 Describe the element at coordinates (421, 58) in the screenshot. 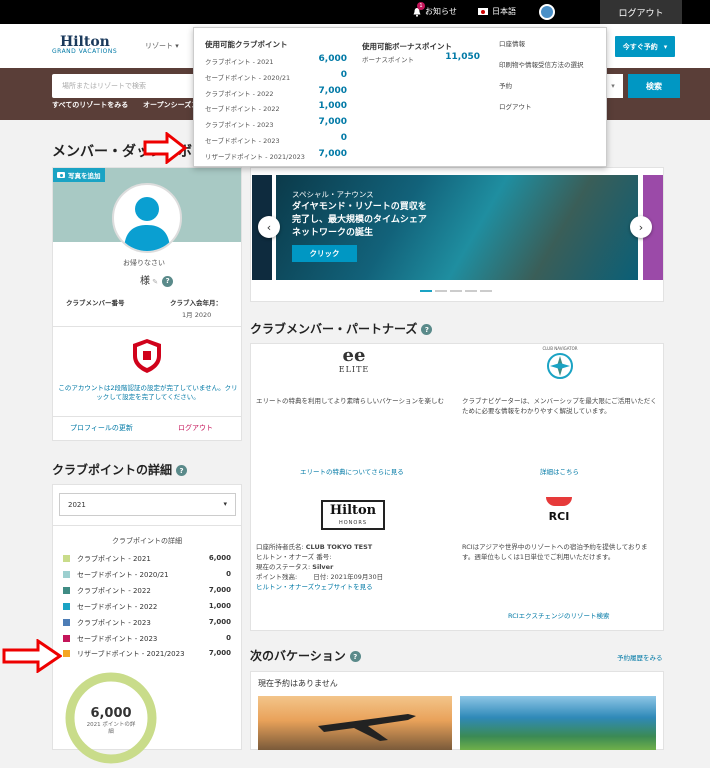

I see `bonus-points-row: ボーナスポイント 11,050` at that location.